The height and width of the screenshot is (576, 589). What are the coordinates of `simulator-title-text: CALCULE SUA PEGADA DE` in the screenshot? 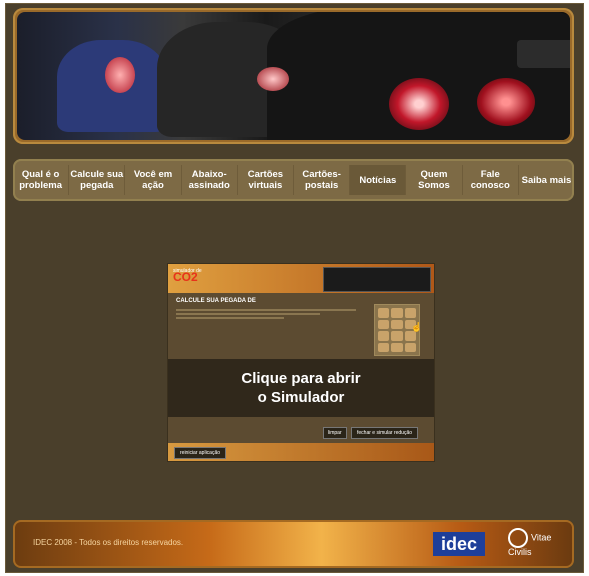 It's located at (216, 301).